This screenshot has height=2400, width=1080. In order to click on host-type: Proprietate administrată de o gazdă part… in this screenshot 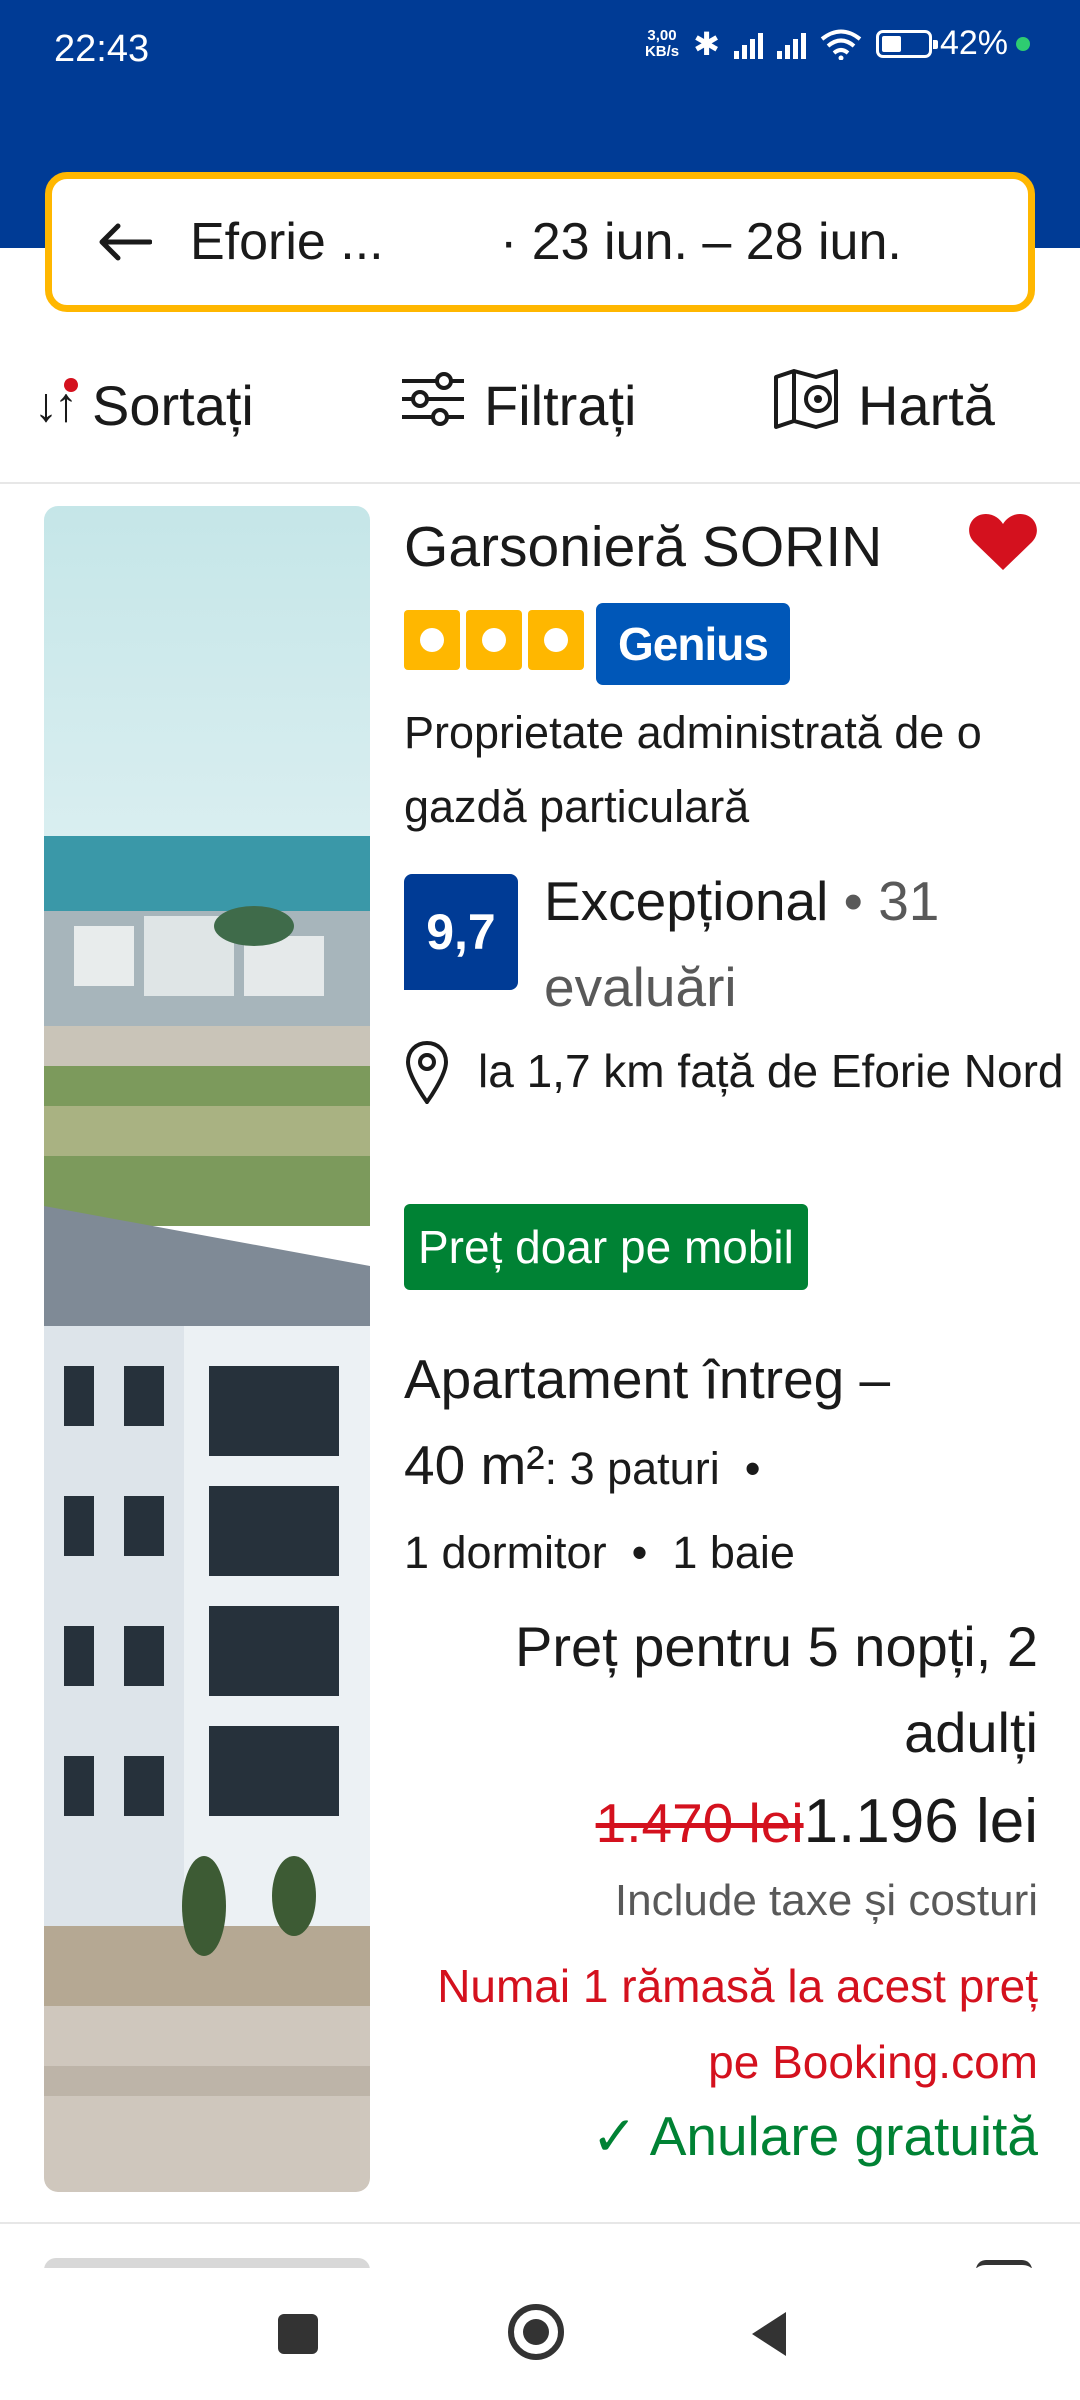, I will do `click(693, 769)`.